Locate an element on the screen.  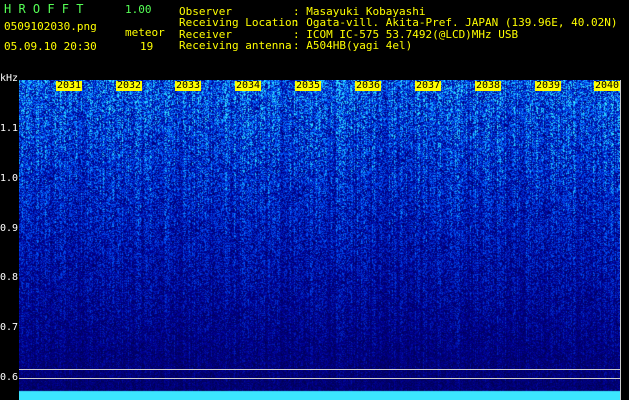
y-tick-label: 0.8 is located at coordinates (9, 277).